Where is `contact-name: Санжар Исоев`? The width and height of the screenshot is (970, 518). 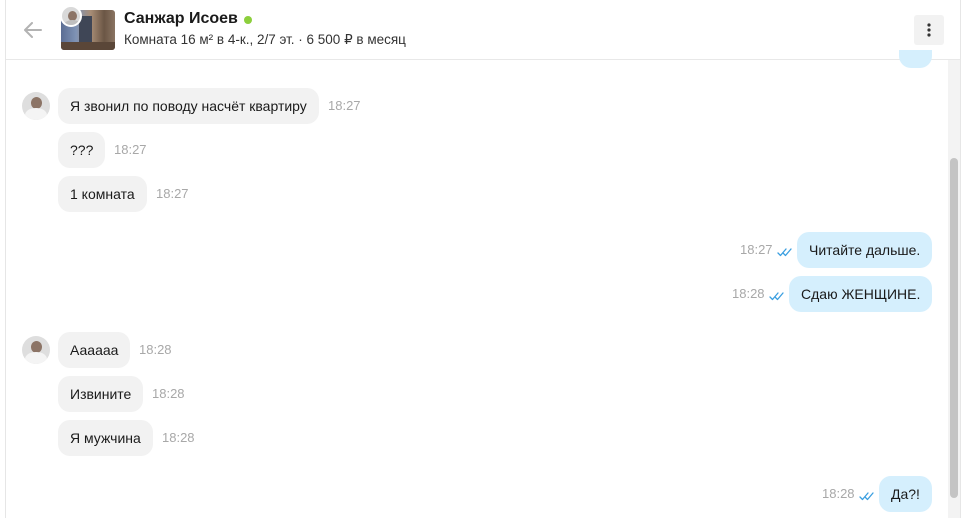 contact-name: Санжар Исоев is located at coordinates (181, 19).